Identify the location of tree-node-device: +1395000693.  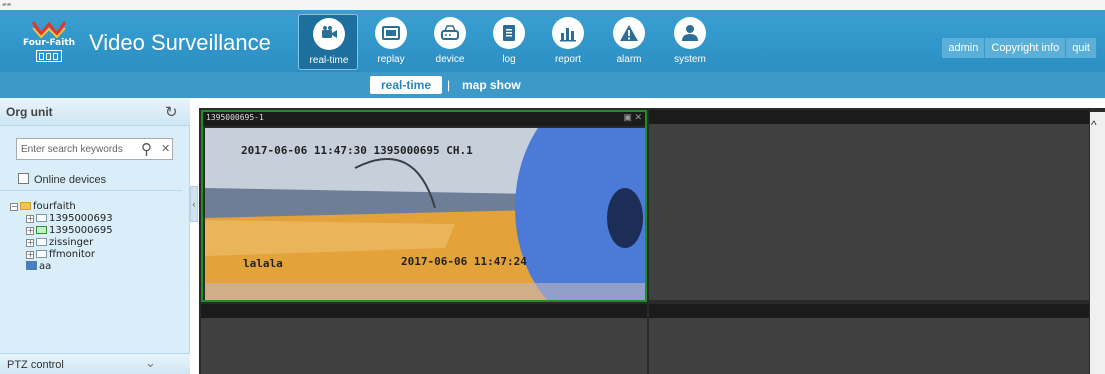
(61, 219).